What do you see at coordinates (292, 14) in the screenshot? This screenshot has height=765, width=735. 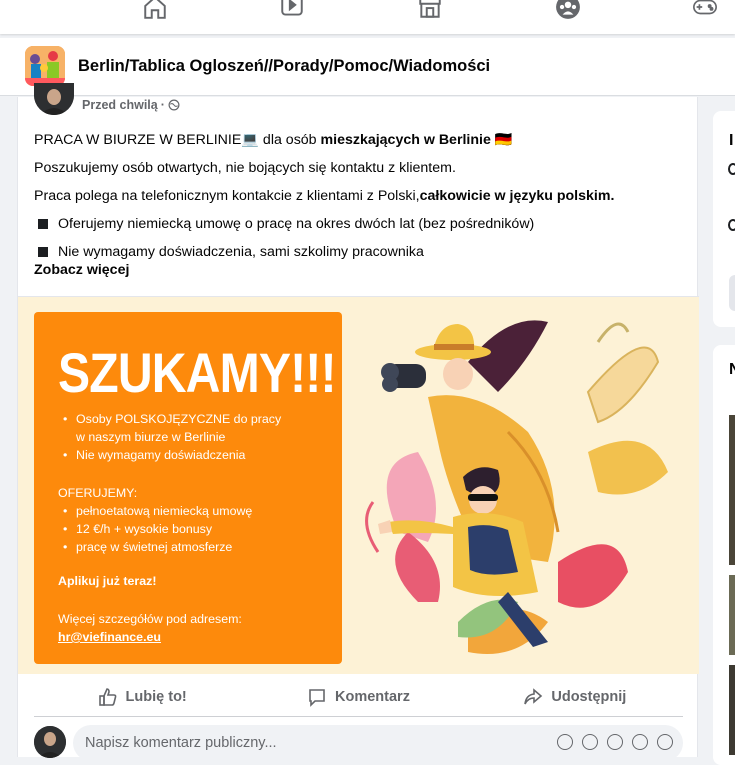 I see `watch-icon` at bounding box center [292, 14].